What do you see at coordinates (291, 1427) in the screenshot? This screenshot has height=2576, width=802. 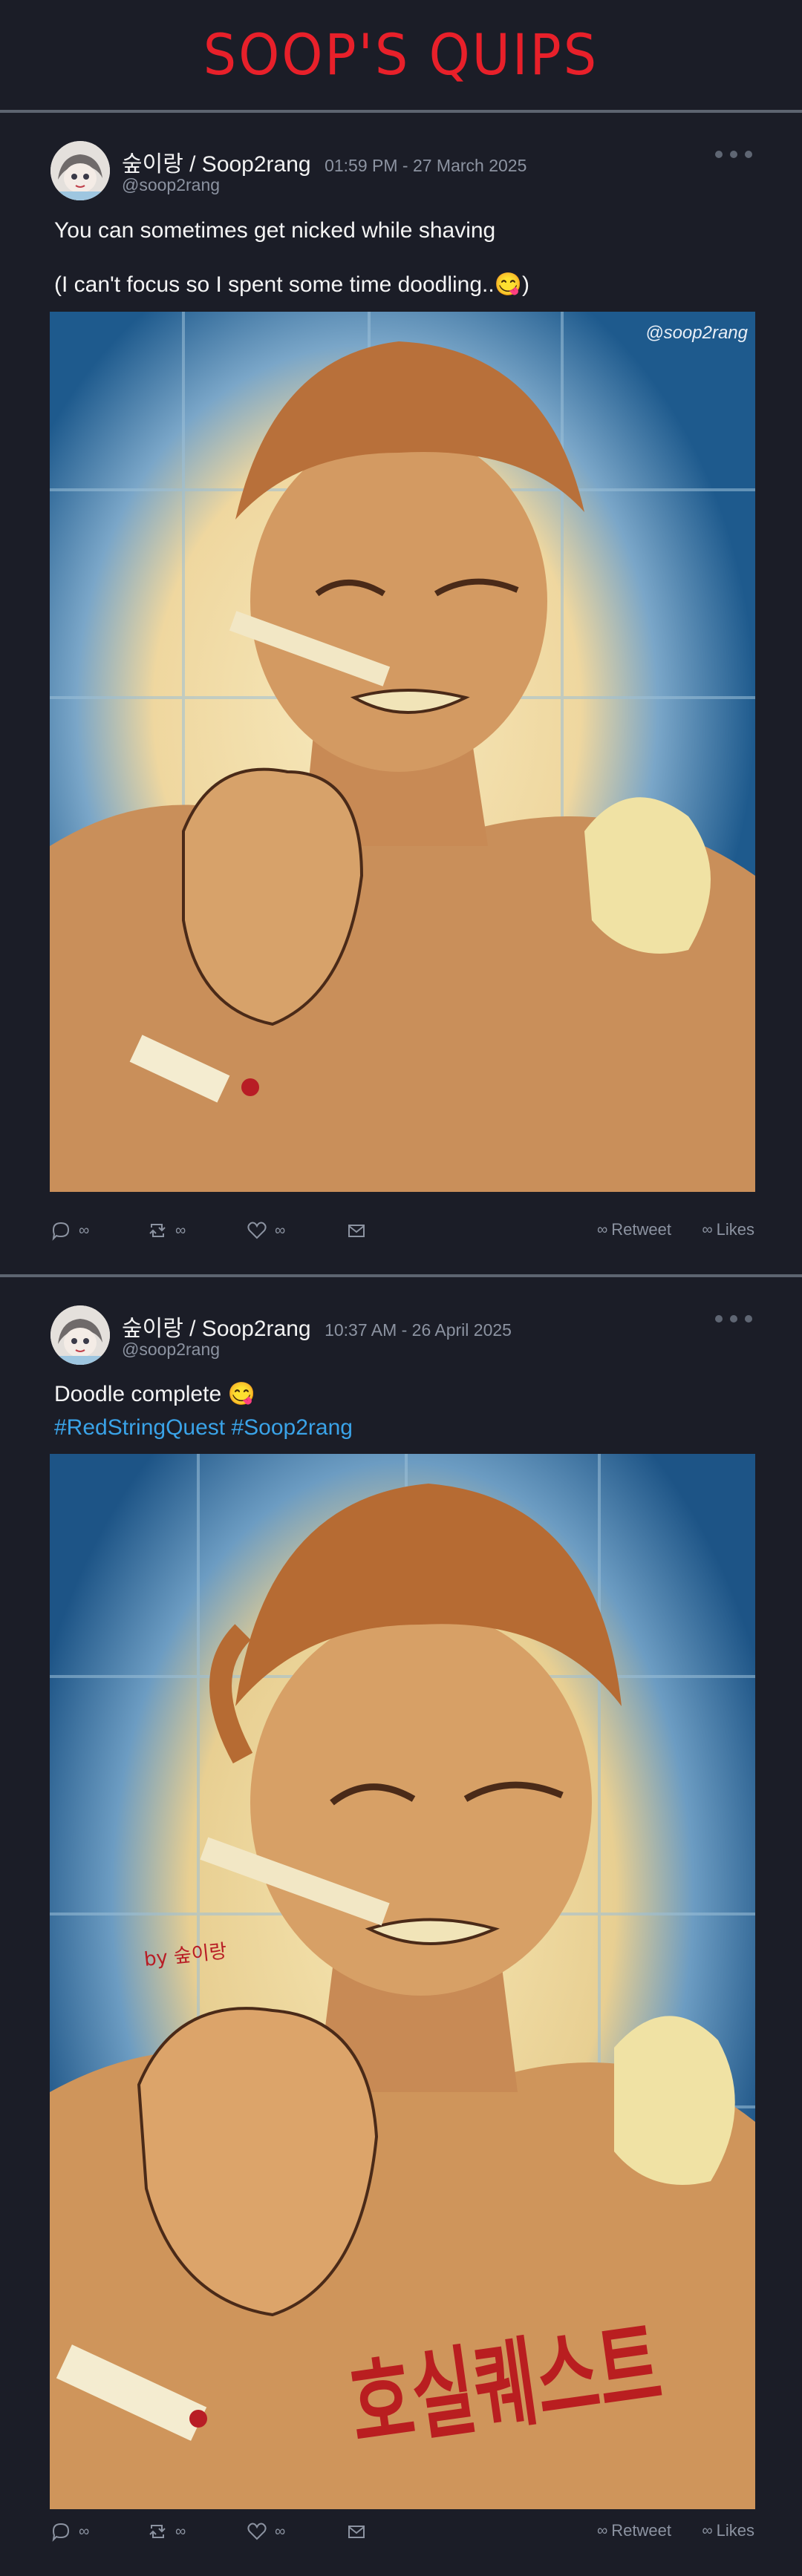 I see `hashtag-link: #Soop2rang` at bounding box center [291, 1427].